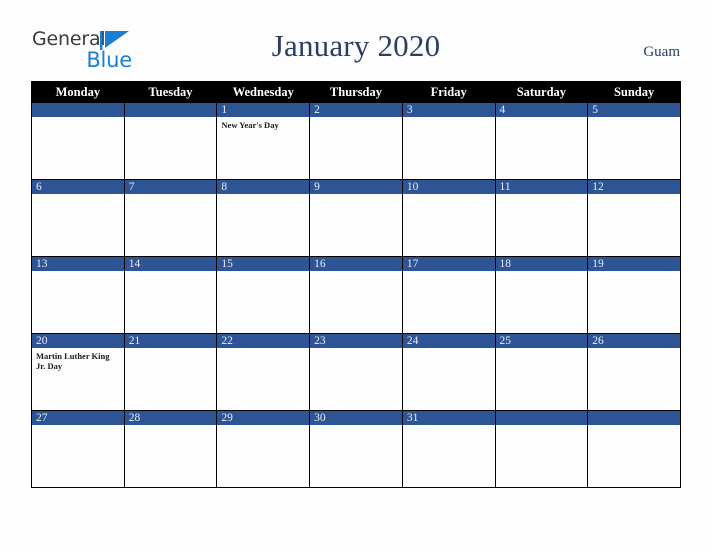 This screenshot has width=712, height=550. Describe the element at coordinates (356, 110) in the screenshot. I see `day-number: 2` at that location.